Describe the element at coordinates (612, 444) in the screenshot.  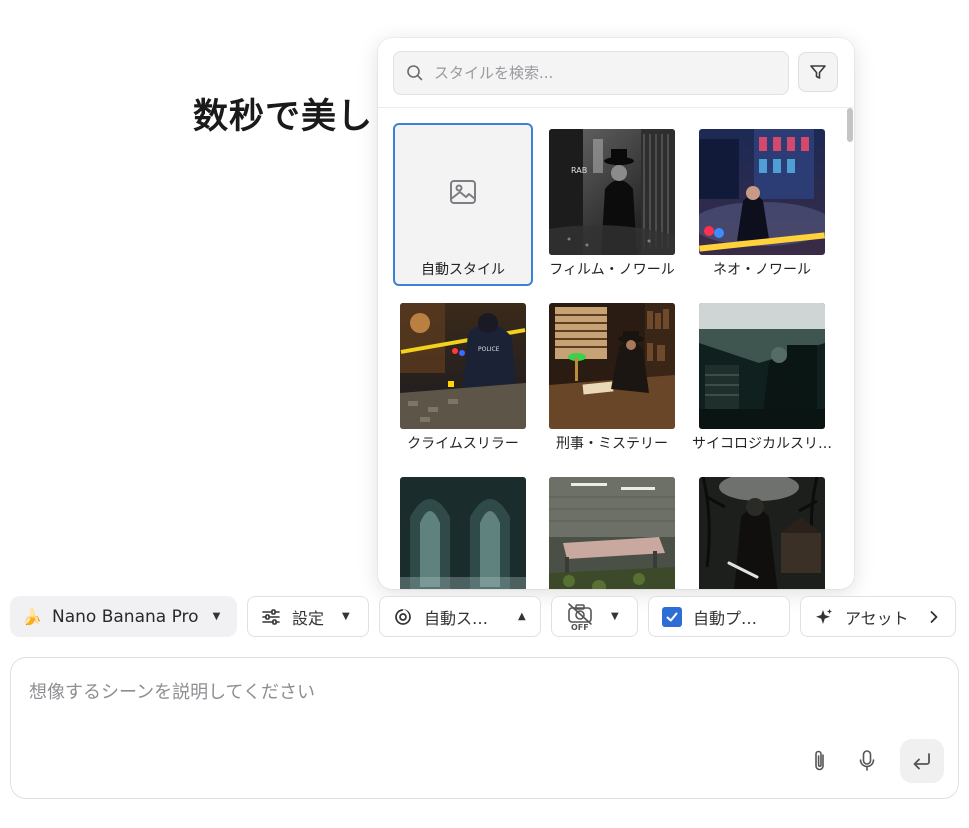
I see `style-label: 刑事・ミステリー` at that location.